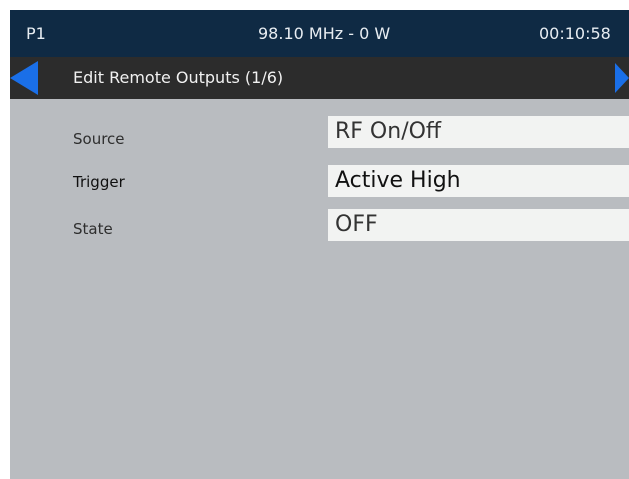  Describe the element at coordinates (93, 229) in the screenshot. I see `state-label: State` at that location.